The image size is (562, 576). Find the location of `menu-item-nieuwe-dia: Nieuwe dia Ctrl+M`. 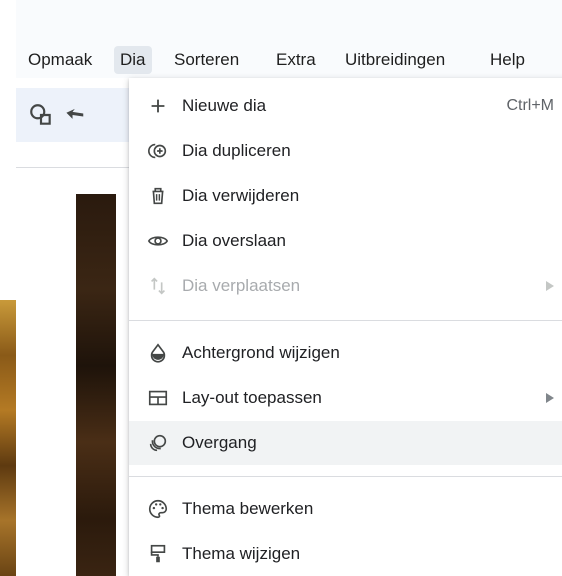

menu-item-nieuwe-dia: Nieuwe dia Ctrl+M is located at coordinates (345, 106).